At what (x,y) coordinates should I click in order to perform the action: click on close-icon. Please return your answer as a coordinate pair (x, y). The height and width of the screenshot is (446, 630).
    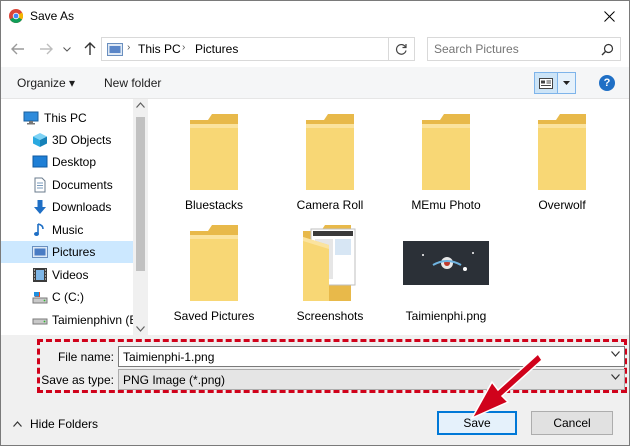
    Looking at the image, I should click on (609, 16).